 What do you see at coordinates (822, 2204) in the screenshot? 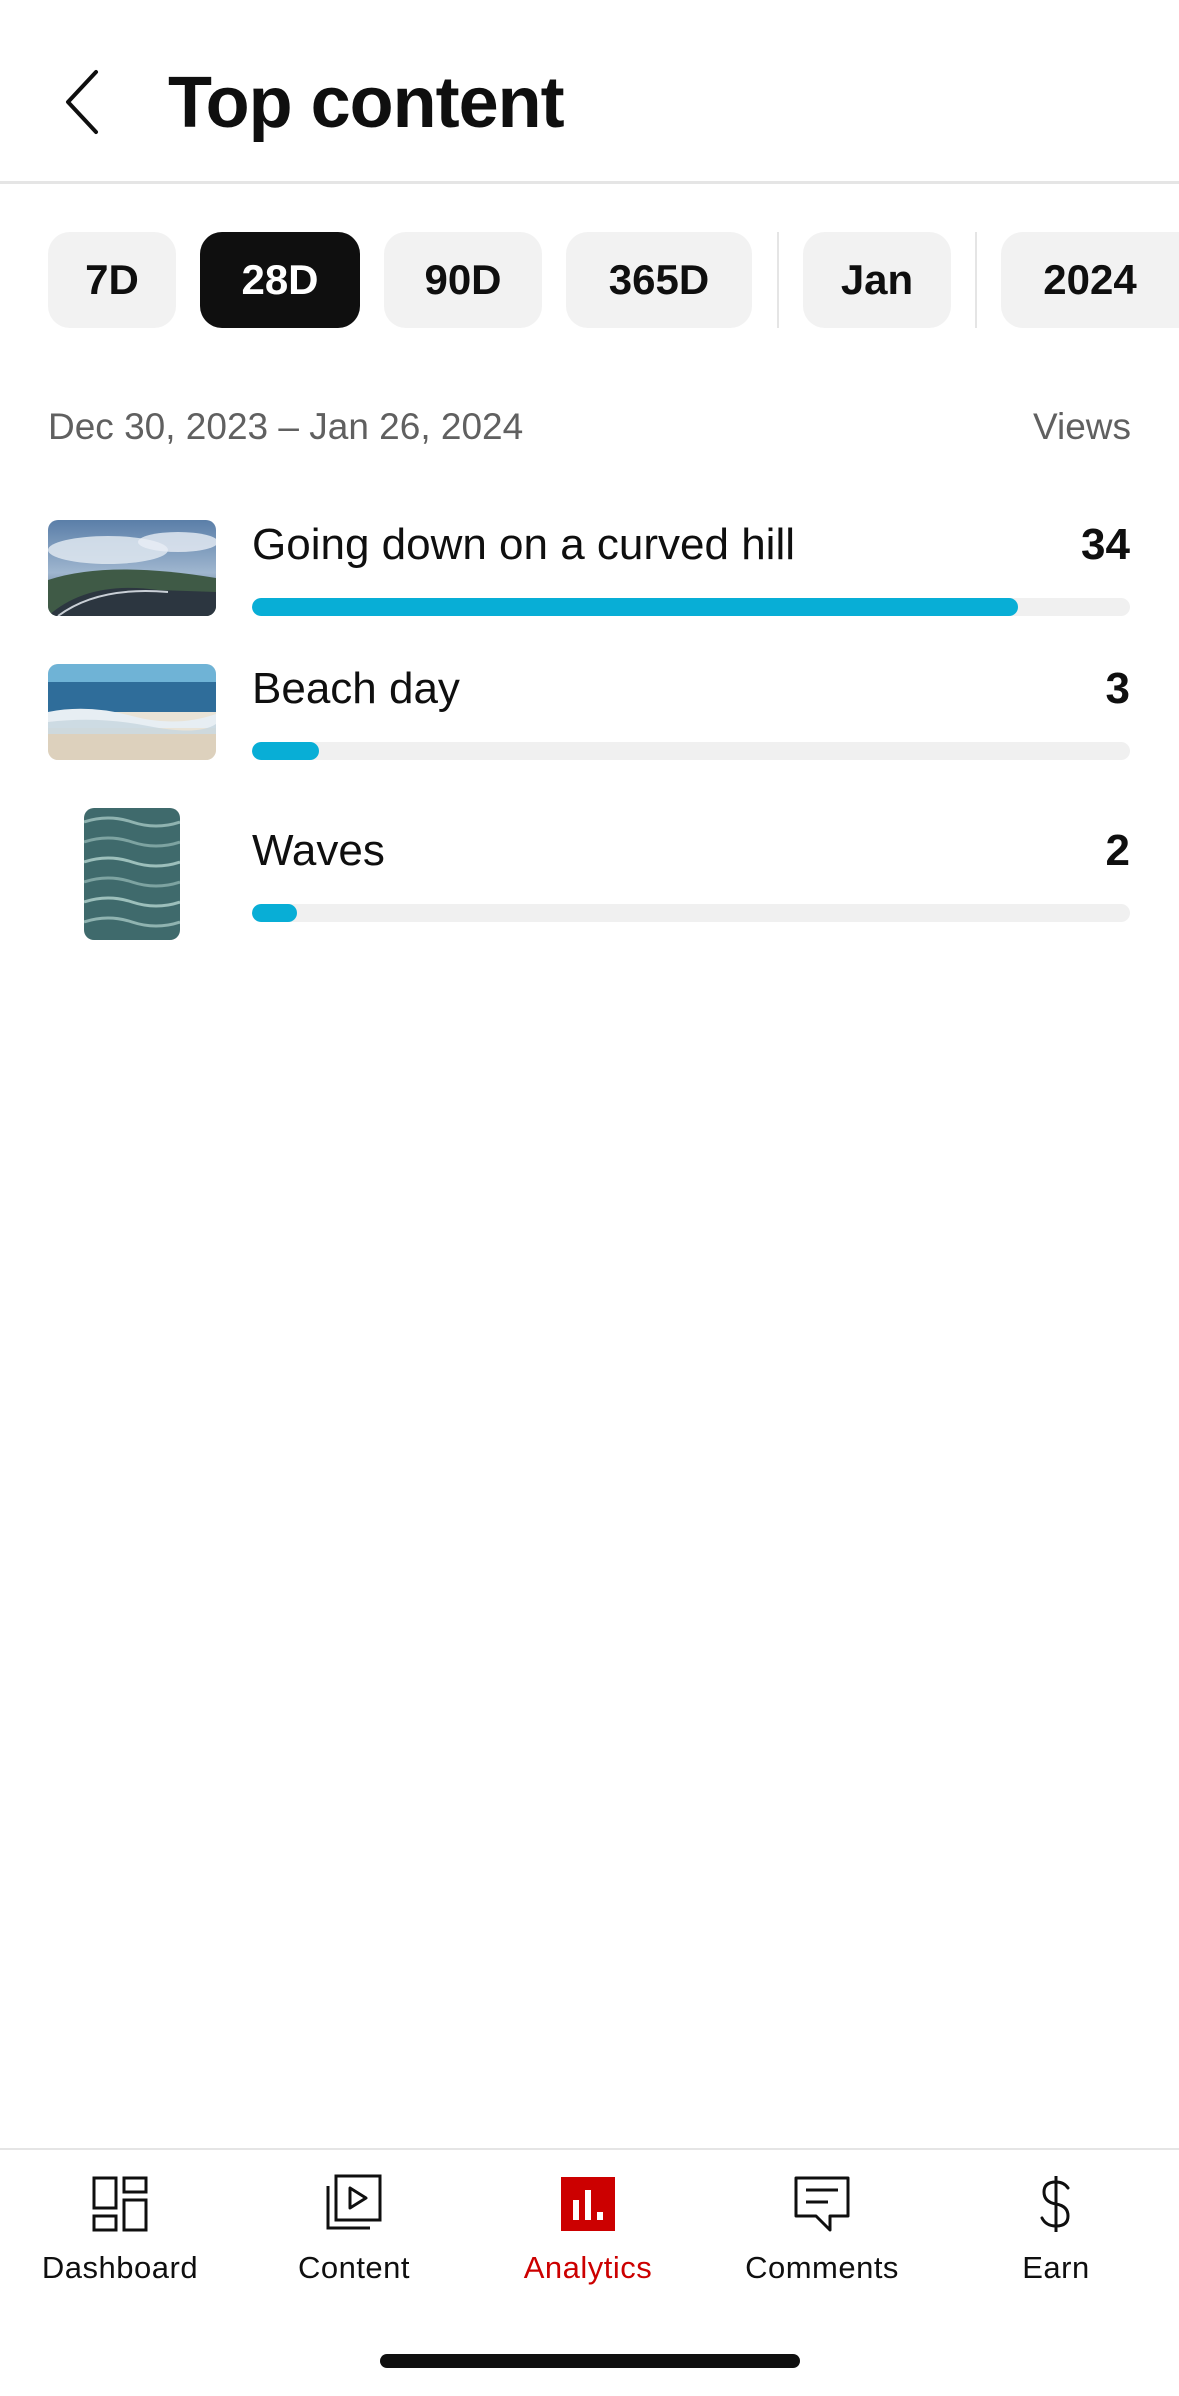
I see `comments-icon` at bounding box center [822, 2204].